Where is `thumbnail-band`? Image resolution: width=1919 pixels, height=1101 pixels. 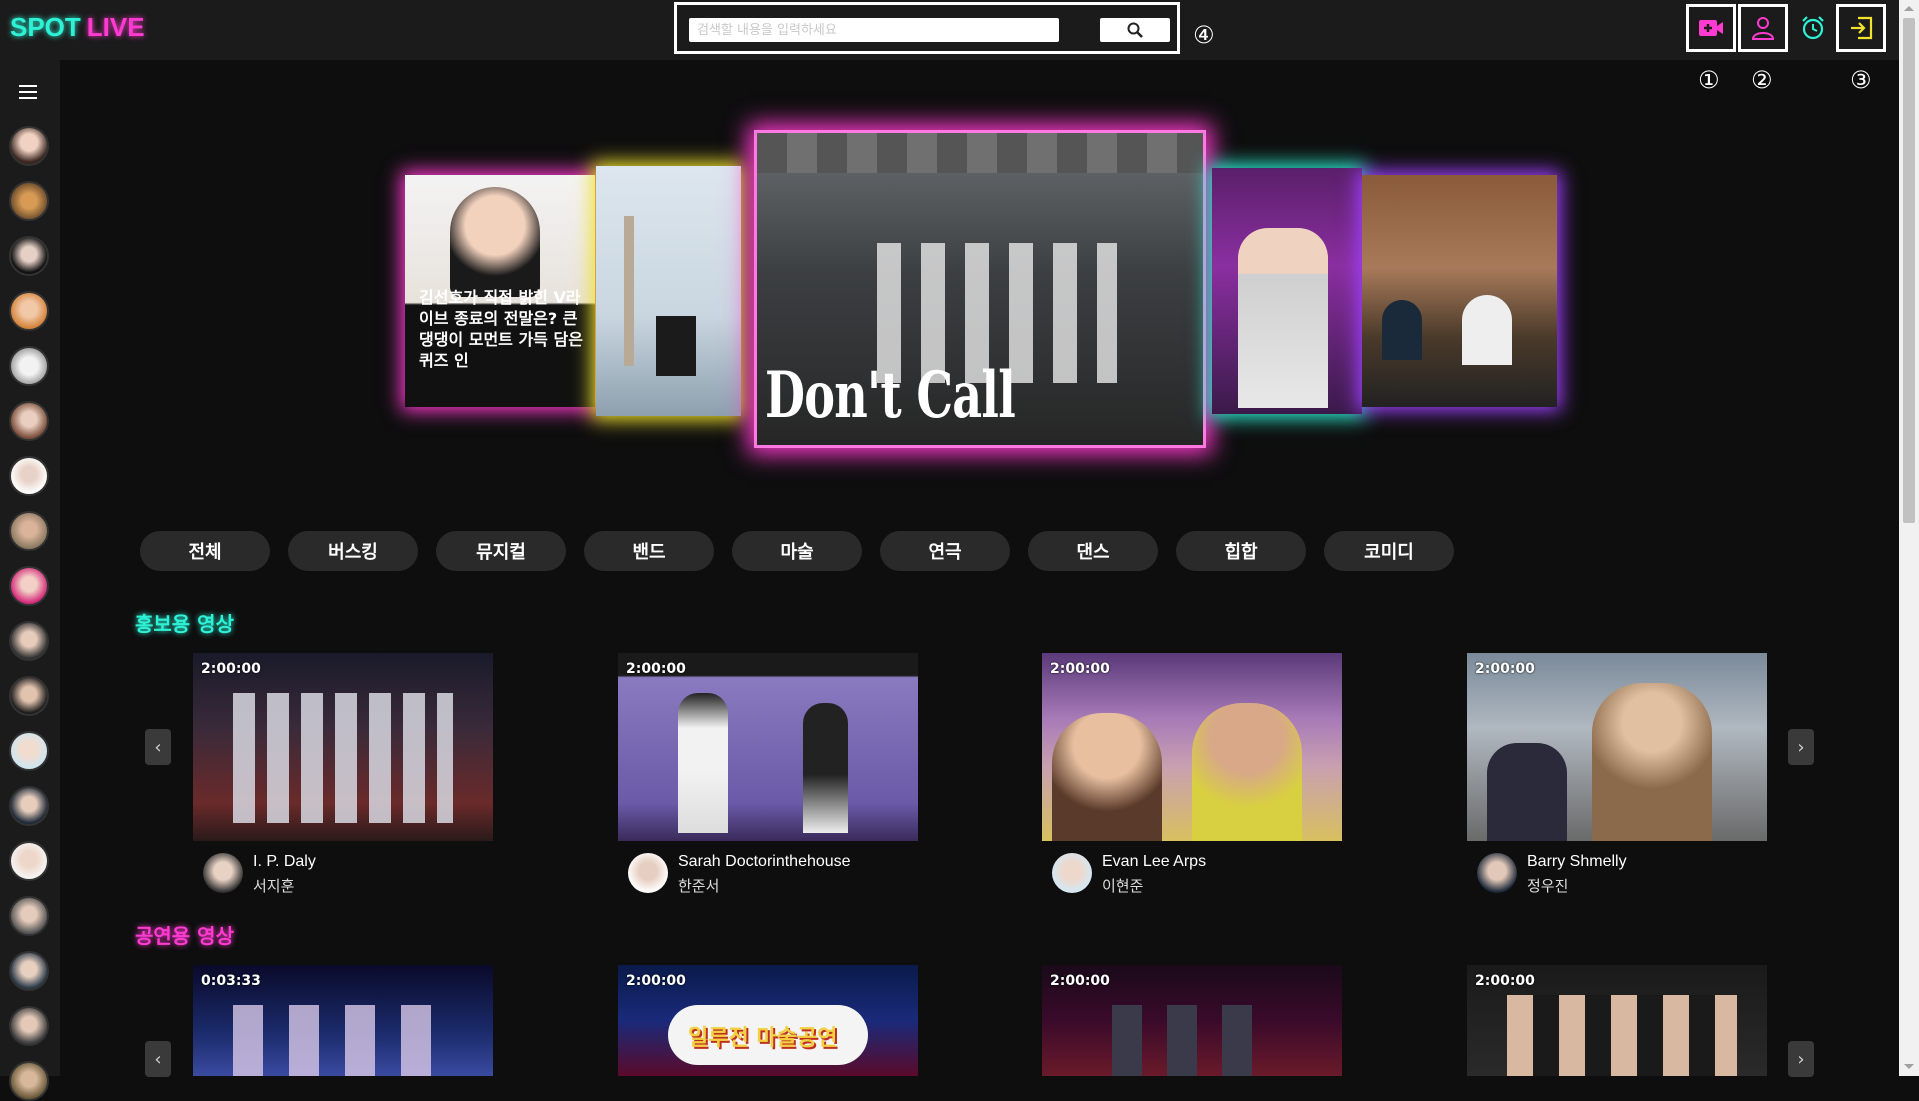
thumbnail-band is located at coordinates (1622, 1035).